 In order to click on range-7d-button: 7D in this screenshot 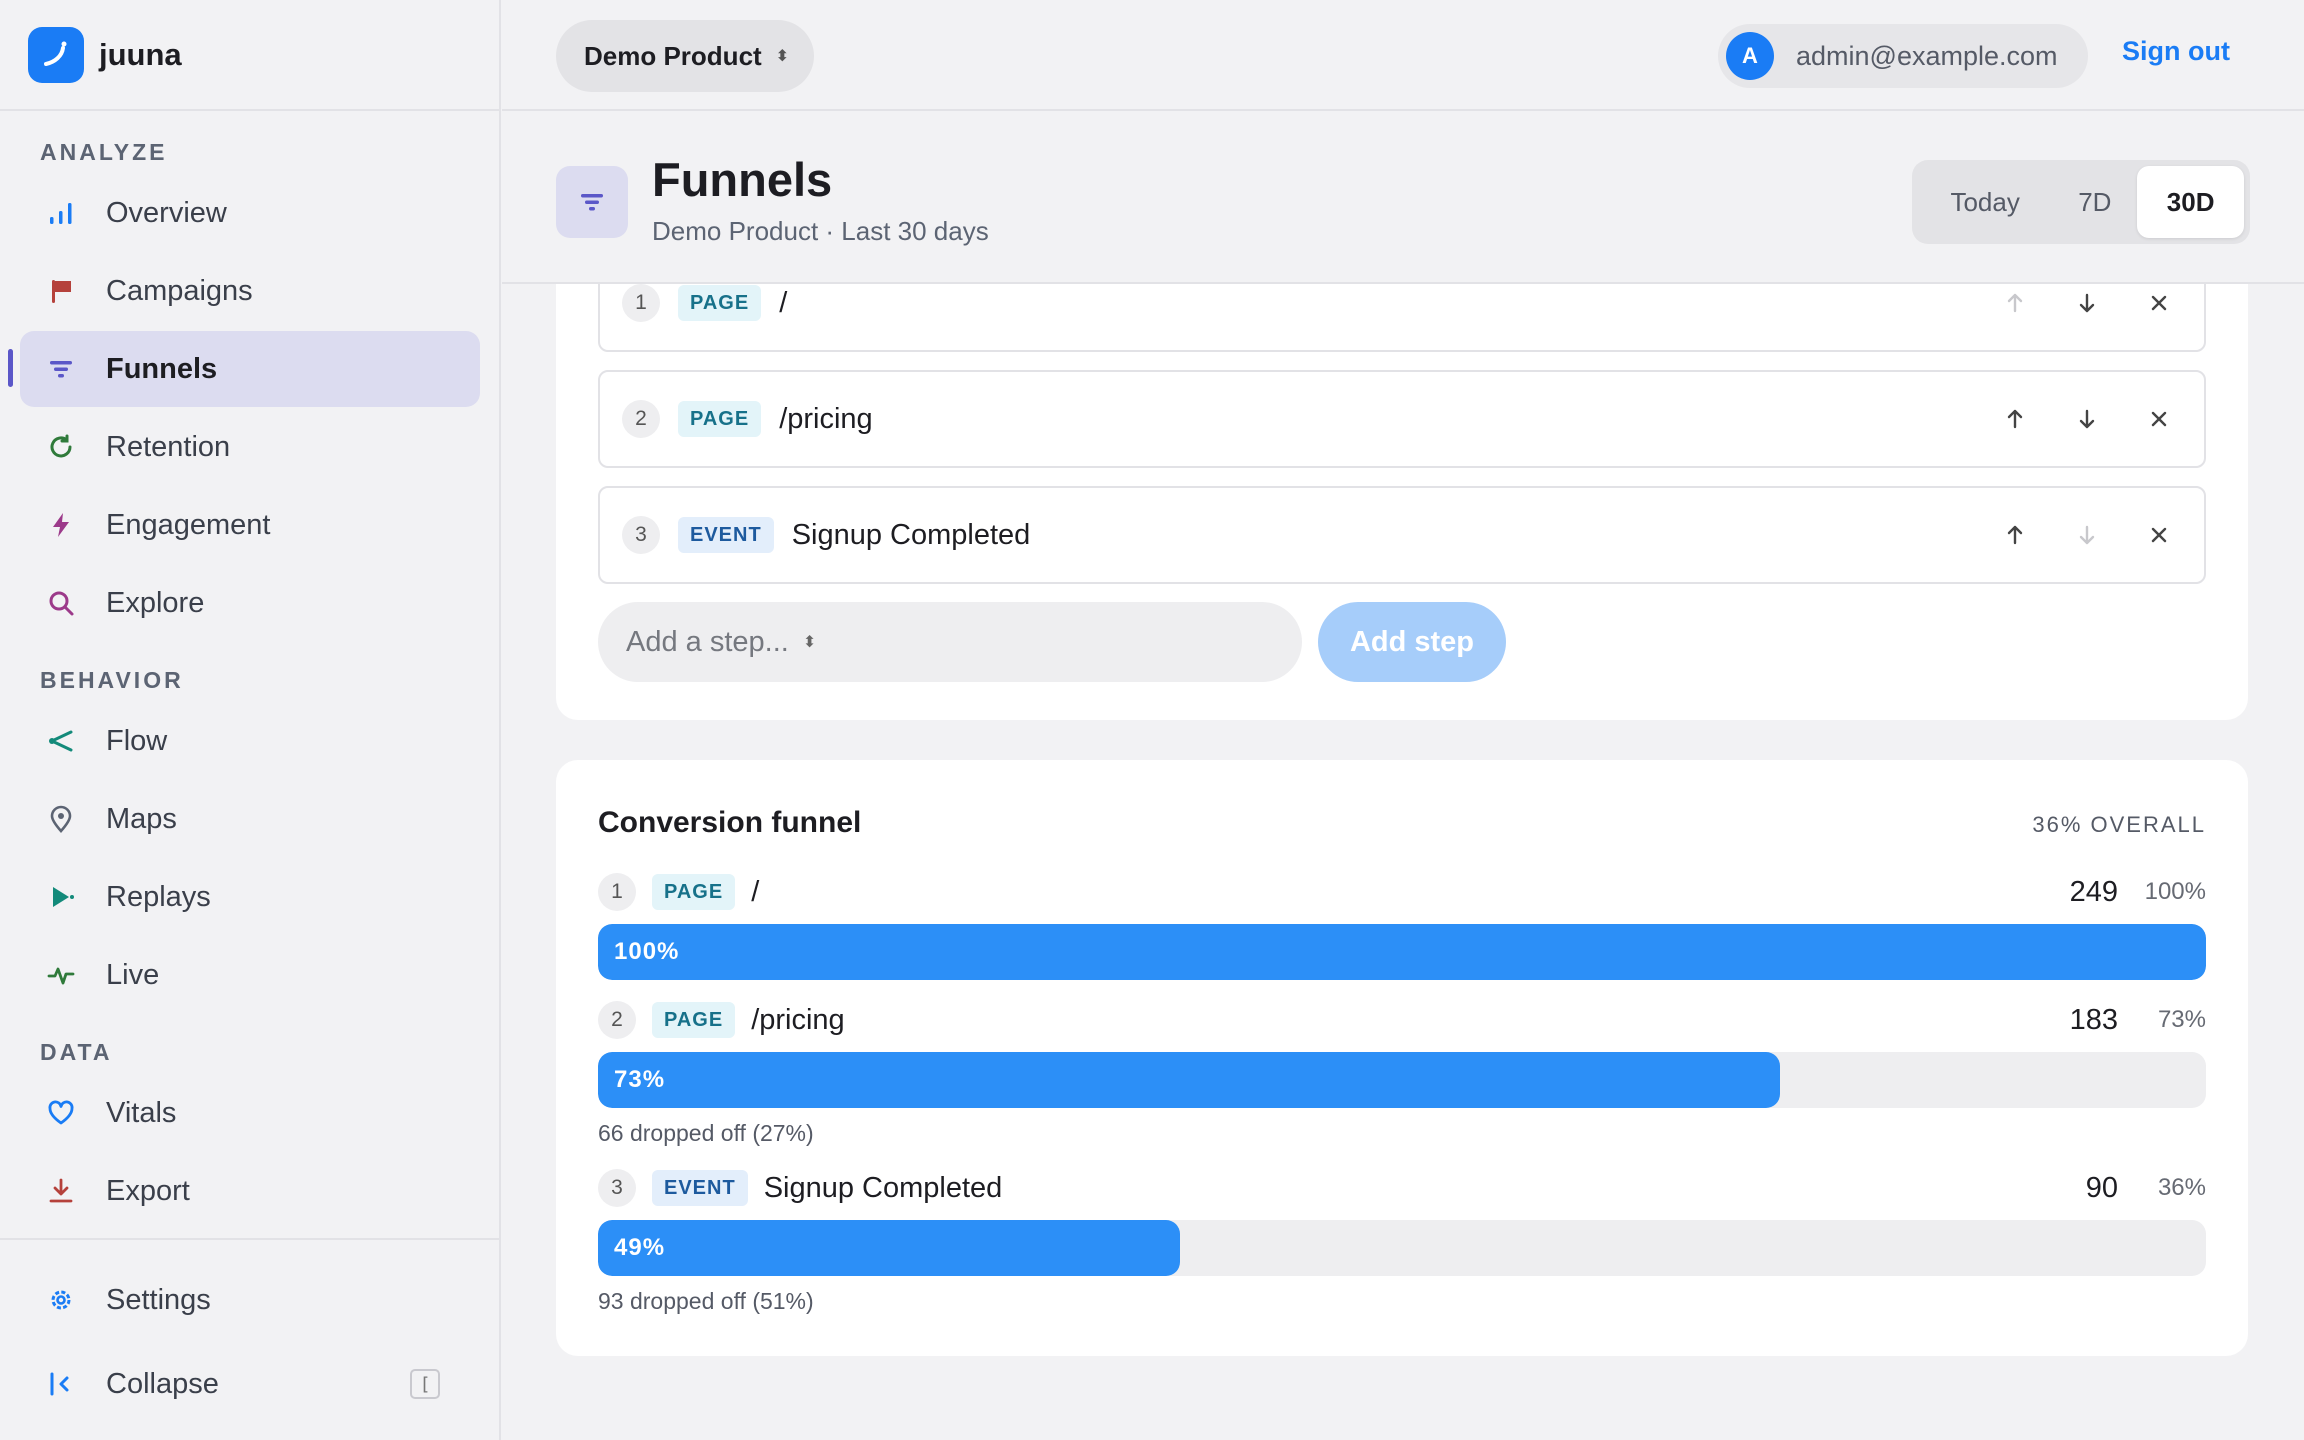, I will do `click(2094, 202)`.